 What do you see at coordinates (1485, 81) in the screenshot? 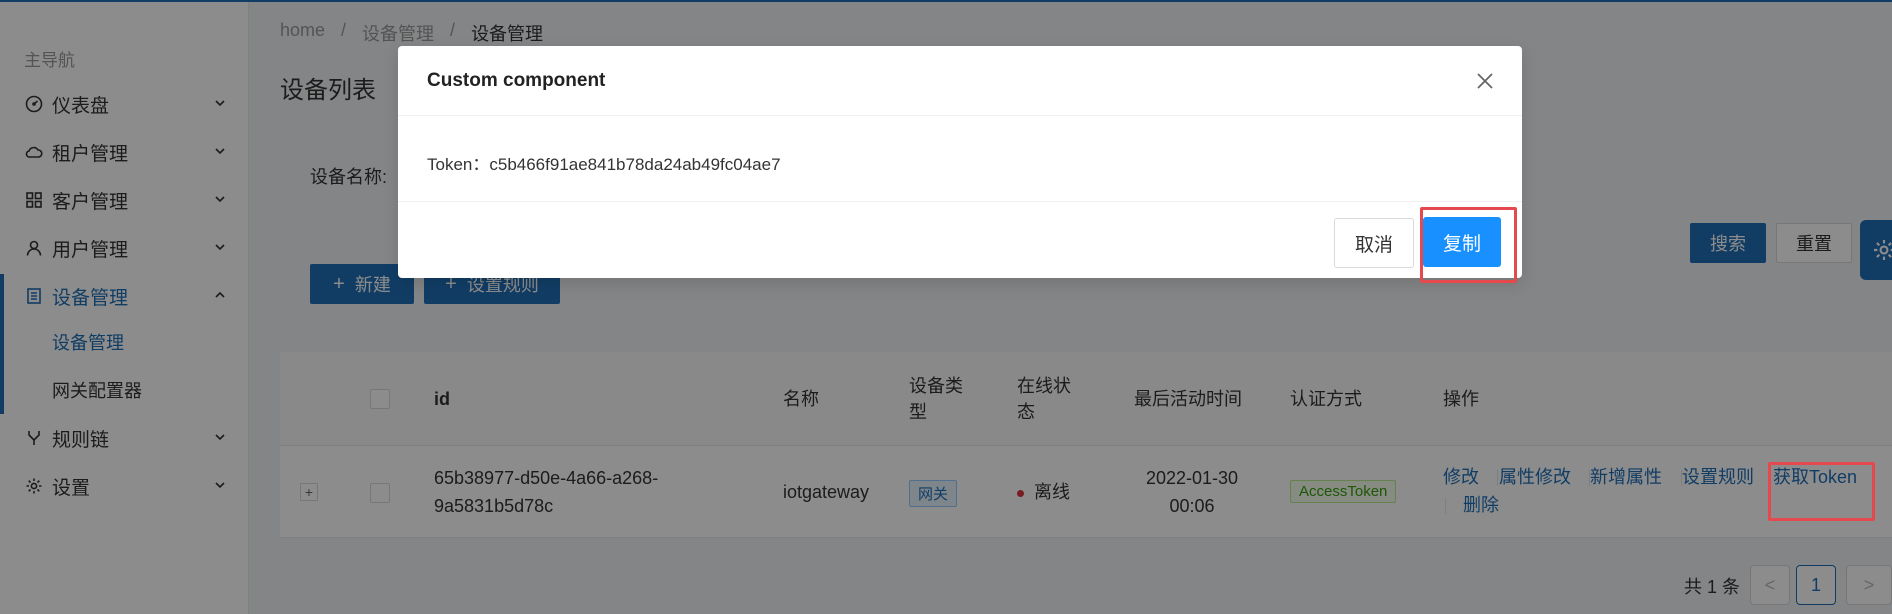
I see `close-icon` at bounding box center [1485, 81].